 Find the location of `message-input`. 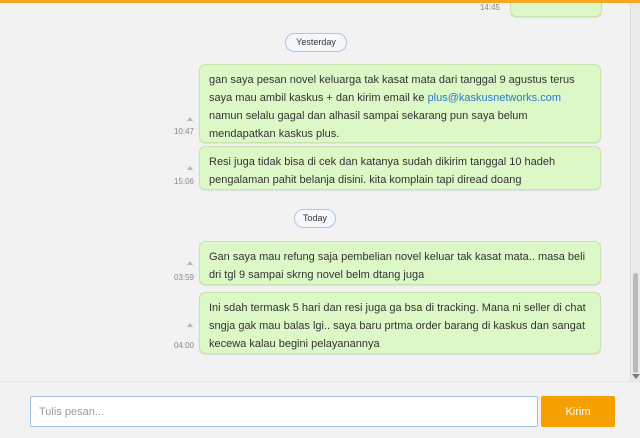

message-input is located at coordinates (284, 411).